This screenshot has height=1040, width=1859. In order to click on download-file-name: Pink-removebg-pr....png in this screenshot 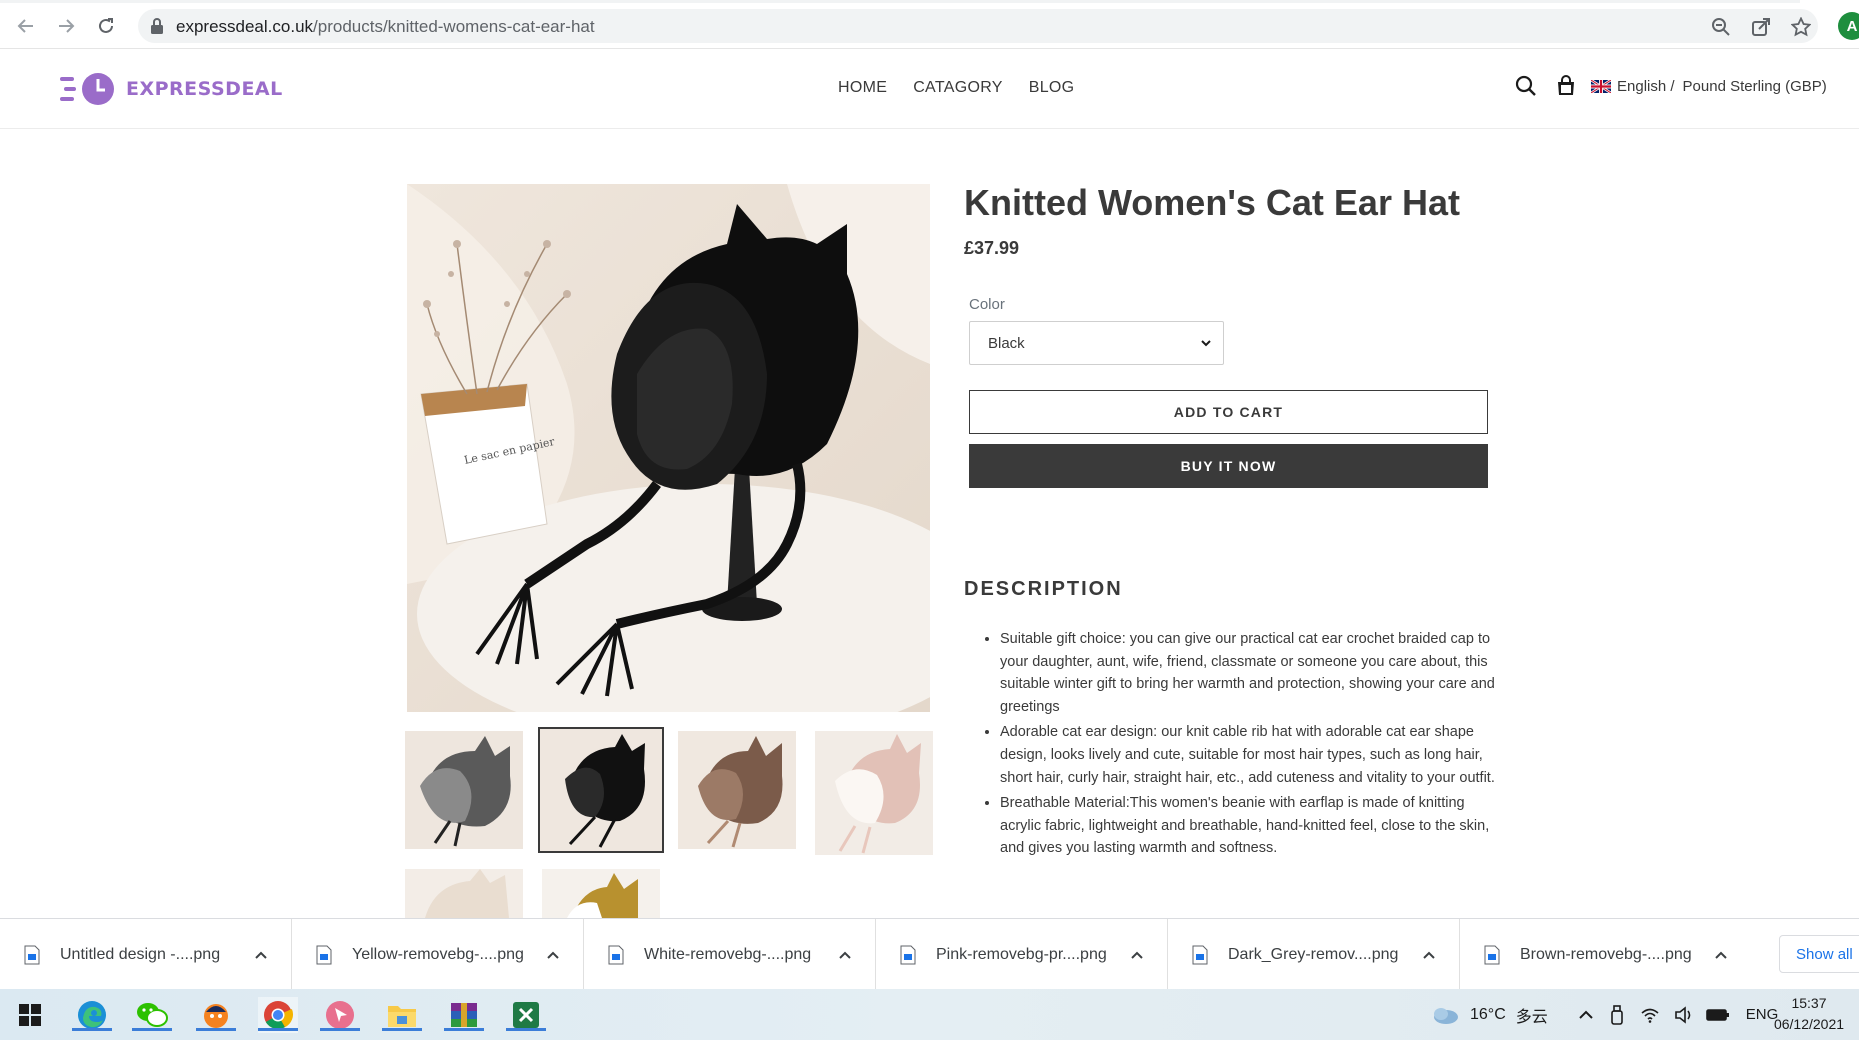, I will do `click(1021, 954)`.